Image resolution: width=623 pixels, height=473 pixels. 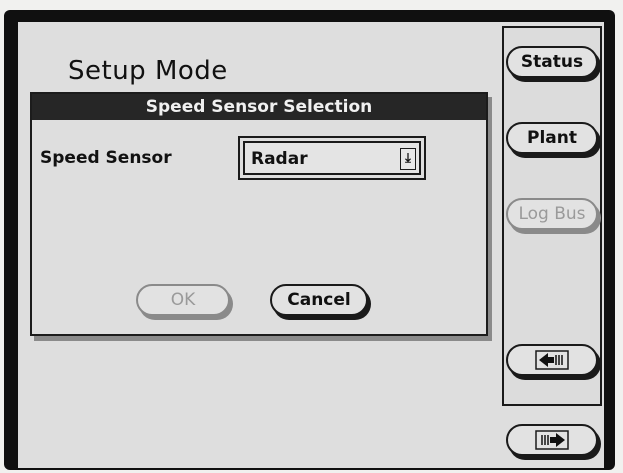 What do you see at coordinates (279, 159) in the screenshot?
I see `speed-sensor-value: Radar` at bounding box center [279, 159].